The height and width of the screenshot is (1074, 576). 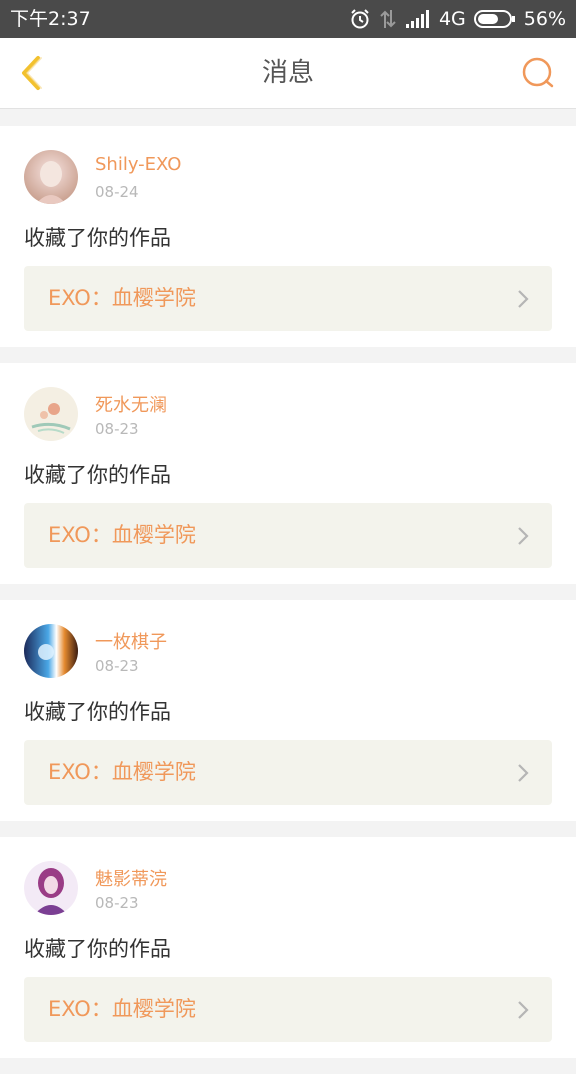 I want to click on username: Shily-EXO, so click(x=138, y=164).